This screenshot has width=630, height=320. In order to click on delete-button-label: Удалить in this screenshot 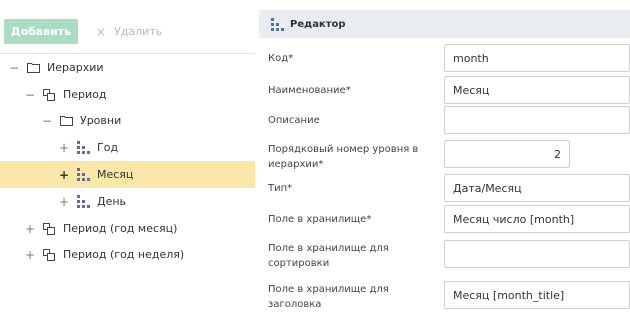, I will do `click(138, 31)`.